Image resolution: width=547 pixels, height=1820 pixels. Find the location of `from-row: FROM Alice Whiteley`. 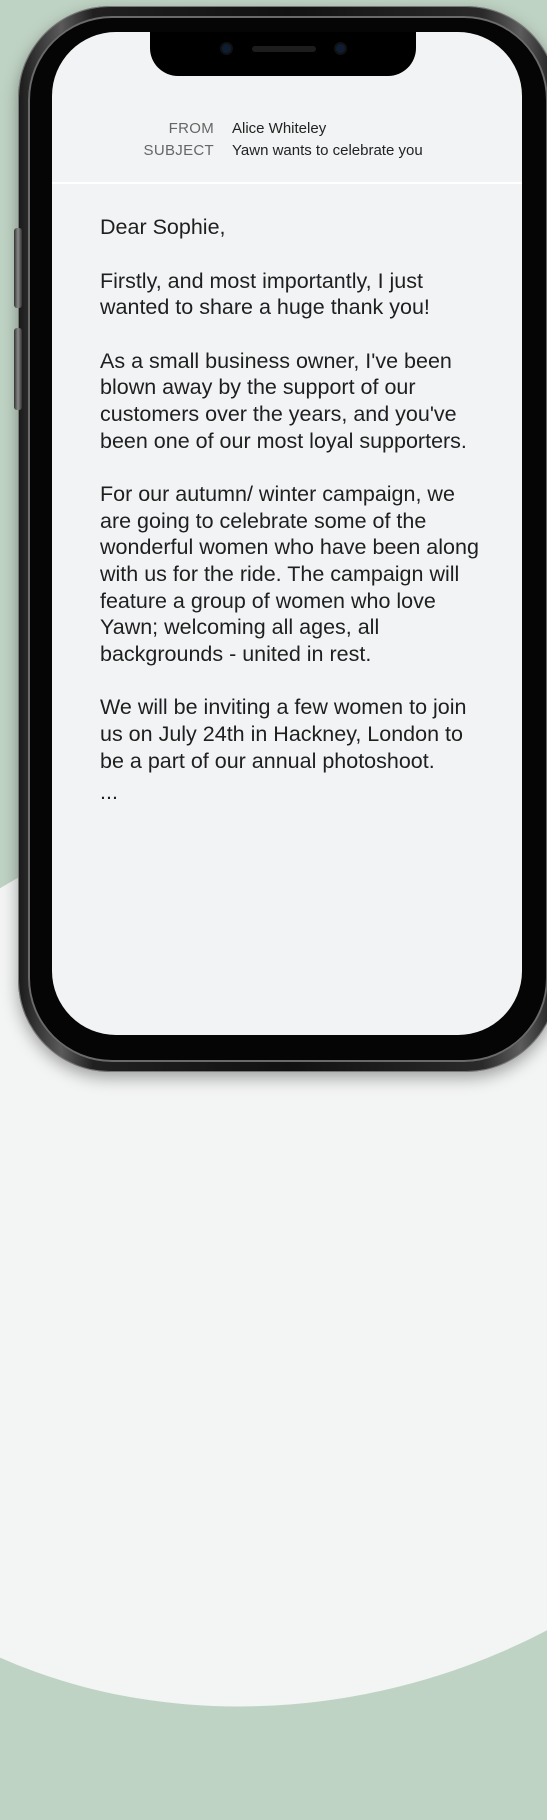

from-row: FROM Alice Whiteley is located at coordinates (287, 130).